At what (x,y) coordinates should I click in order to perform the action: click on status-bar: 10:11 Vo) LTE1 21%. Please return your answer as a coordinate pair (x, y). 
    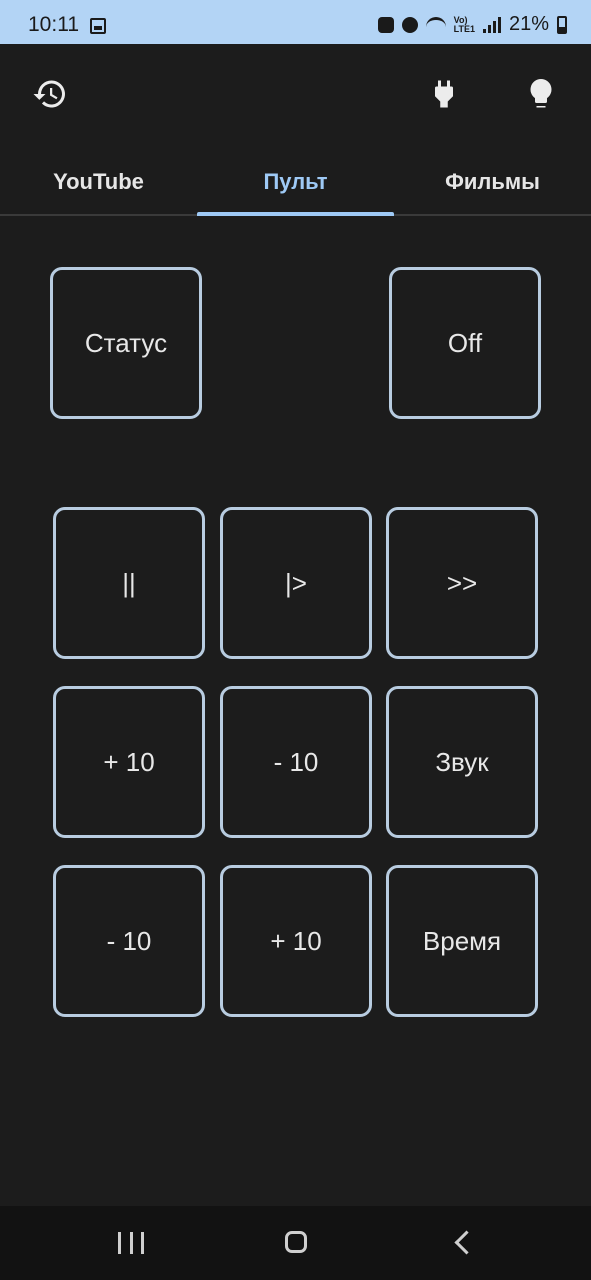
    Looking at the image, I should click on (295, 22).